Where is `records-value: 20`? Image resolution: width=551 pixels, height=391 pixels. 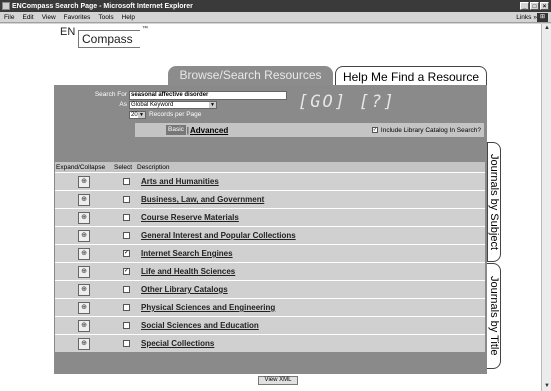
records-value: 20 is located at coordinates (134, 115).